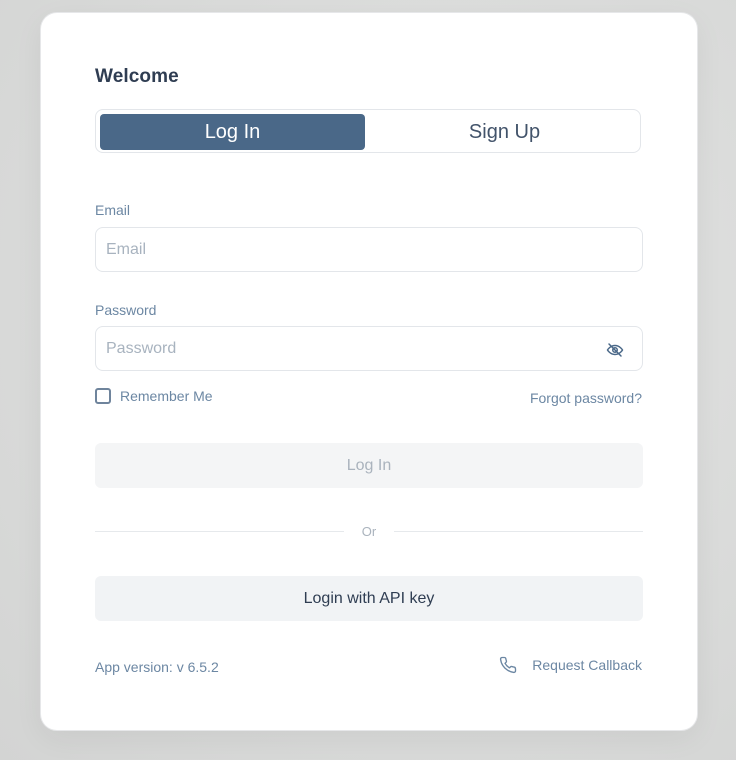 Image resolution: width=736 pixels, height=760 pixels. What do you see at coordinates (126, 310) in the screenshot?
I see `password-label: Password` at bounding box center [126, 310].